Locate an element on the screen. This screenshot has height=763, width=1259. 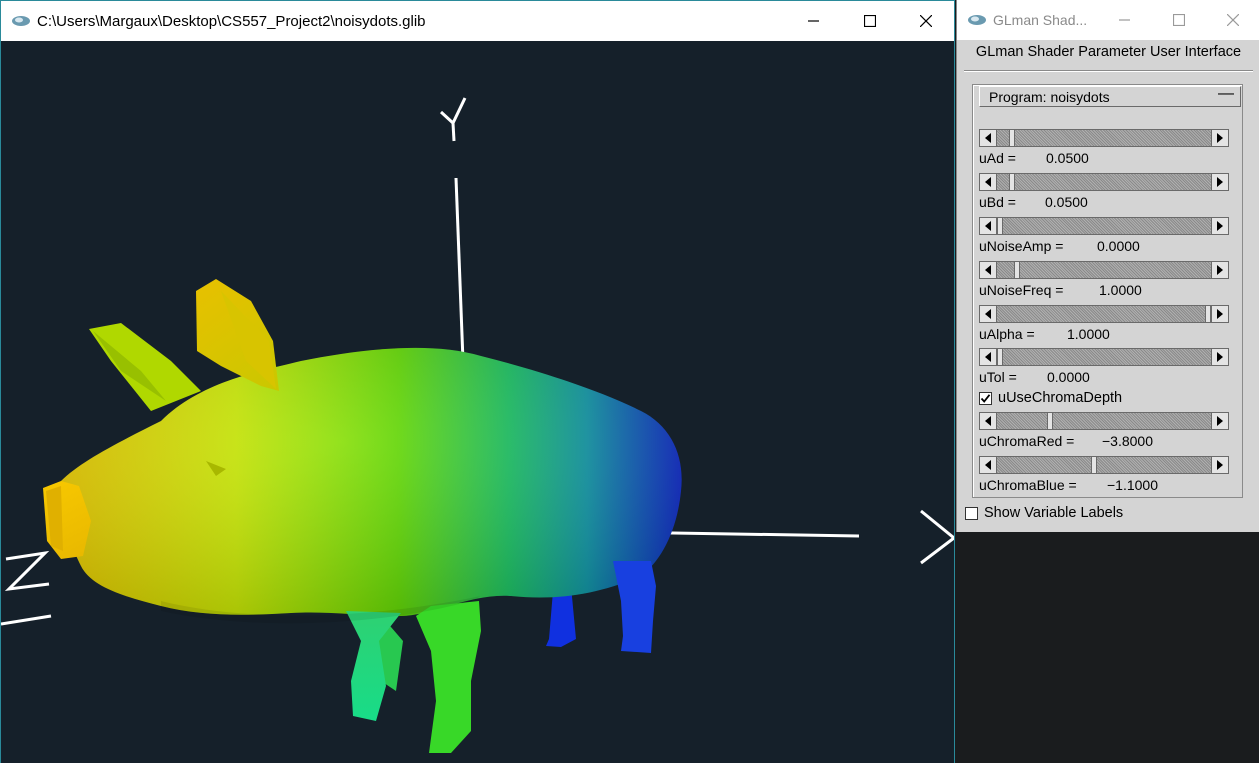
use-chroma-depth-checkbox is located at coordinates (985, 398).